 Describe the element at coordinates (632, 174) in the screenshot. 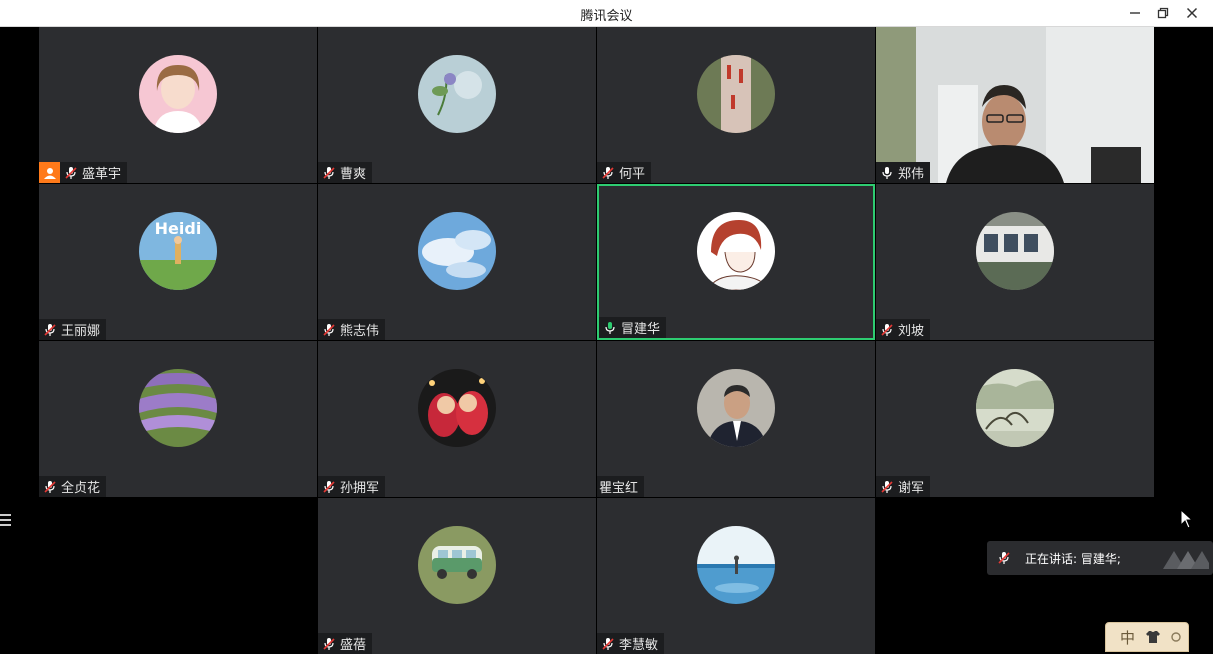

I see `participant-name: 何平` at that location.